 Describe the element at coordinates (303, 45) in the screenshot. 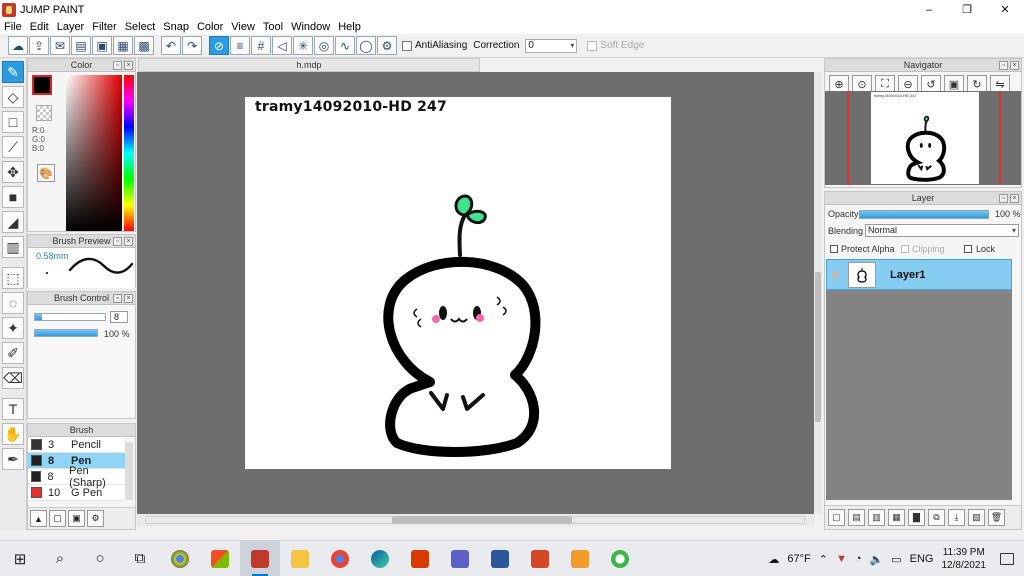

I see `snap-radial-icon: ✳` at that location.